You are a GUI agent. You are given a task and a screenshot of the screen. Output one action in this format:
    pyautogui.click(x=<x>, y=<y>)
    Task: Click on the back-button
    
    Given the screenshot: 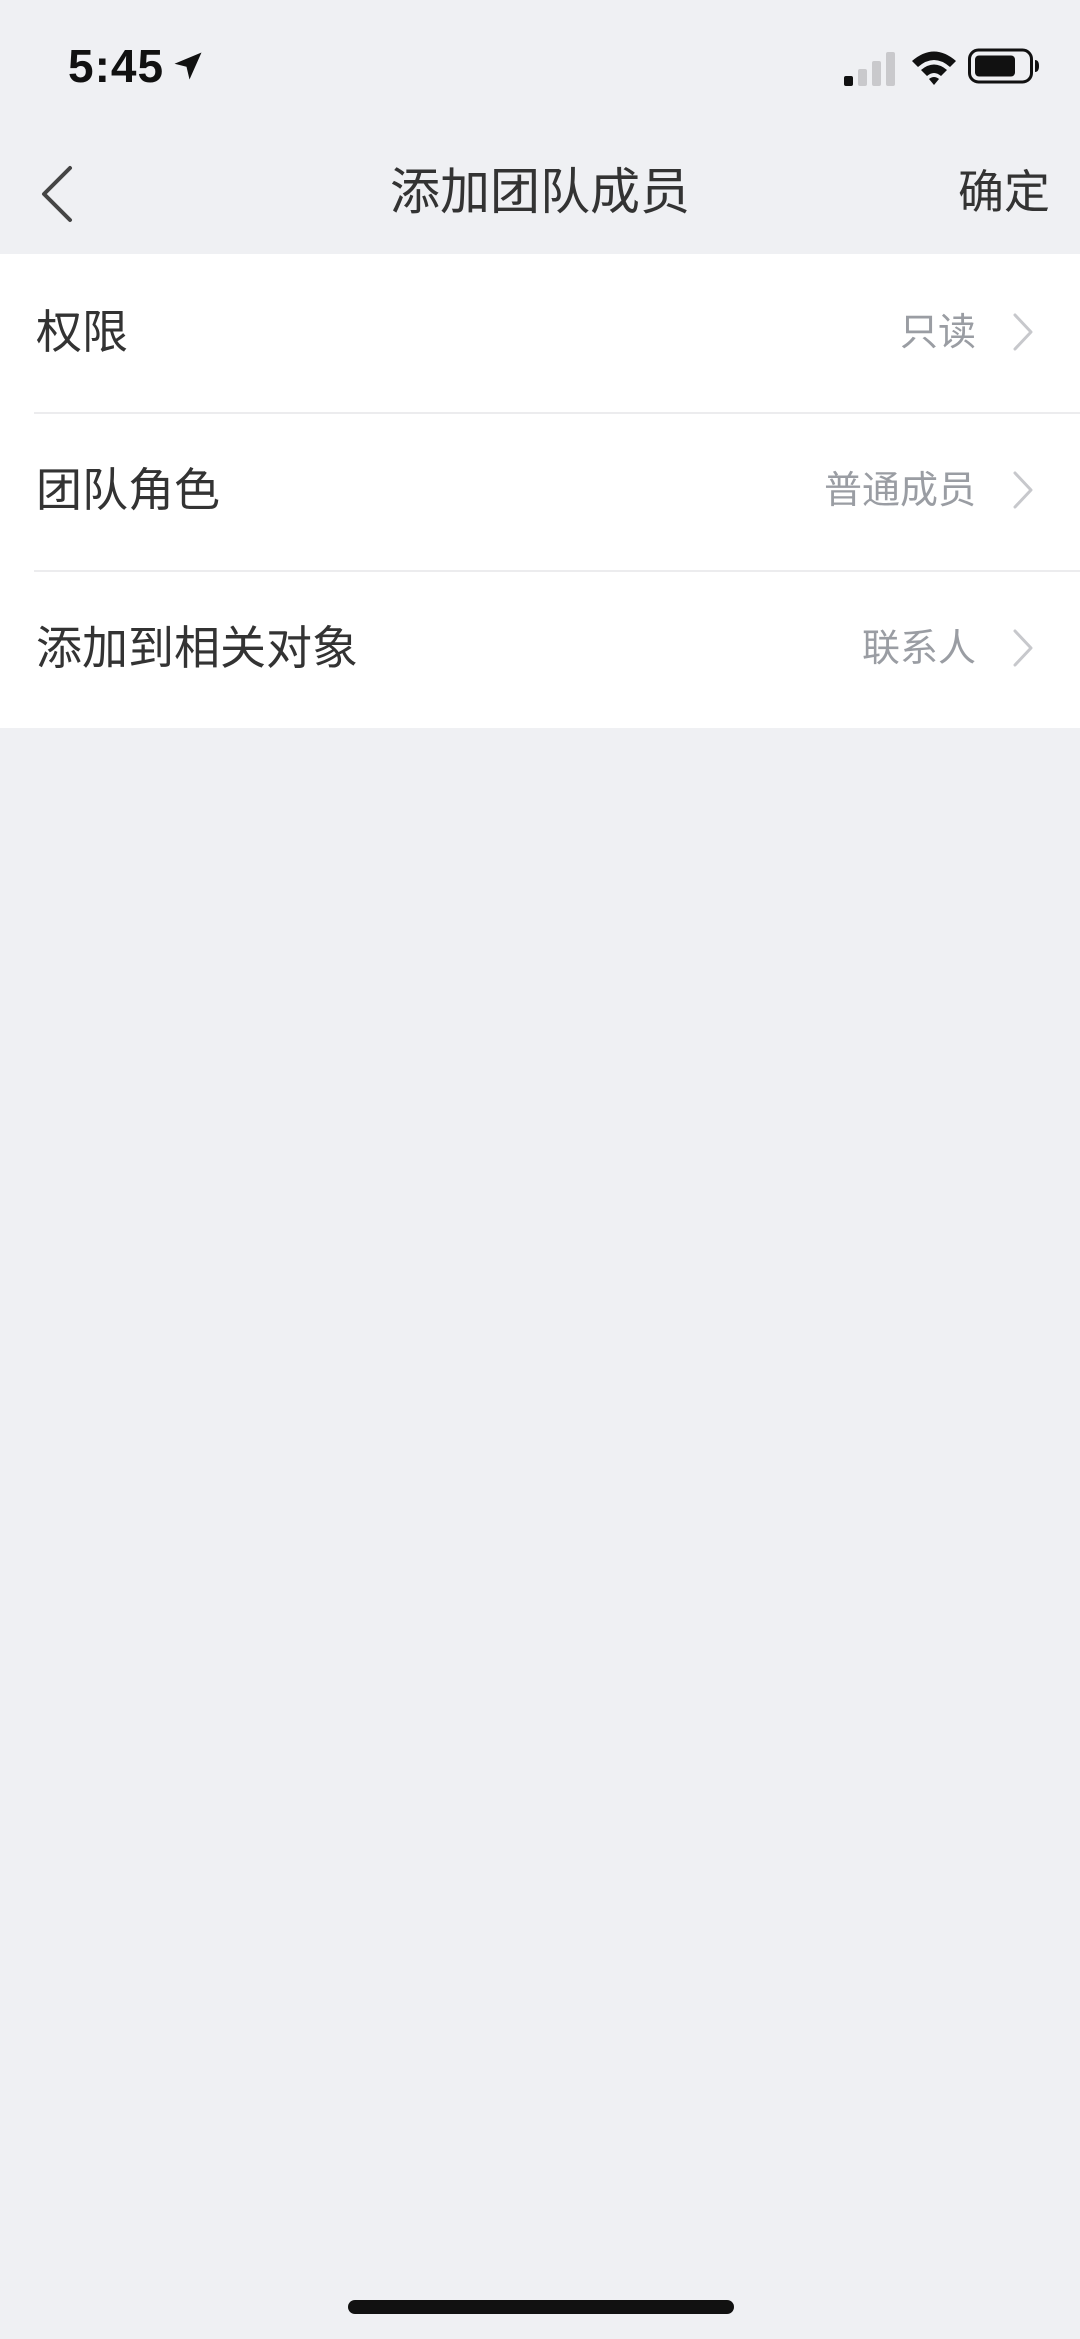 What is the action you would take?
    pyautogui.click(x=60, y=192)
    